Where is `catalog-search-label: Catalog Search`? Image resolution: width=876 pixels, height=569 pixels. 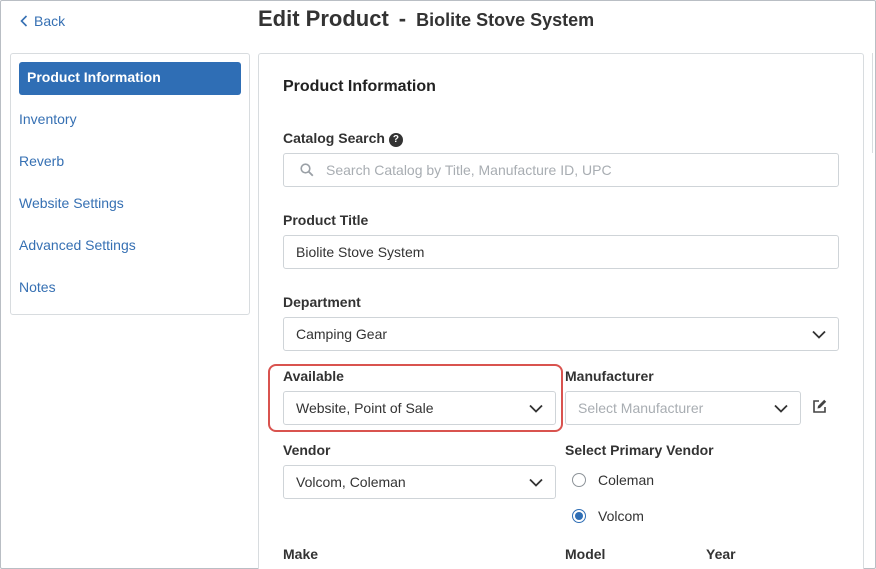
catalog-search-label: Catalog Search is located at coordinates (334, 138).